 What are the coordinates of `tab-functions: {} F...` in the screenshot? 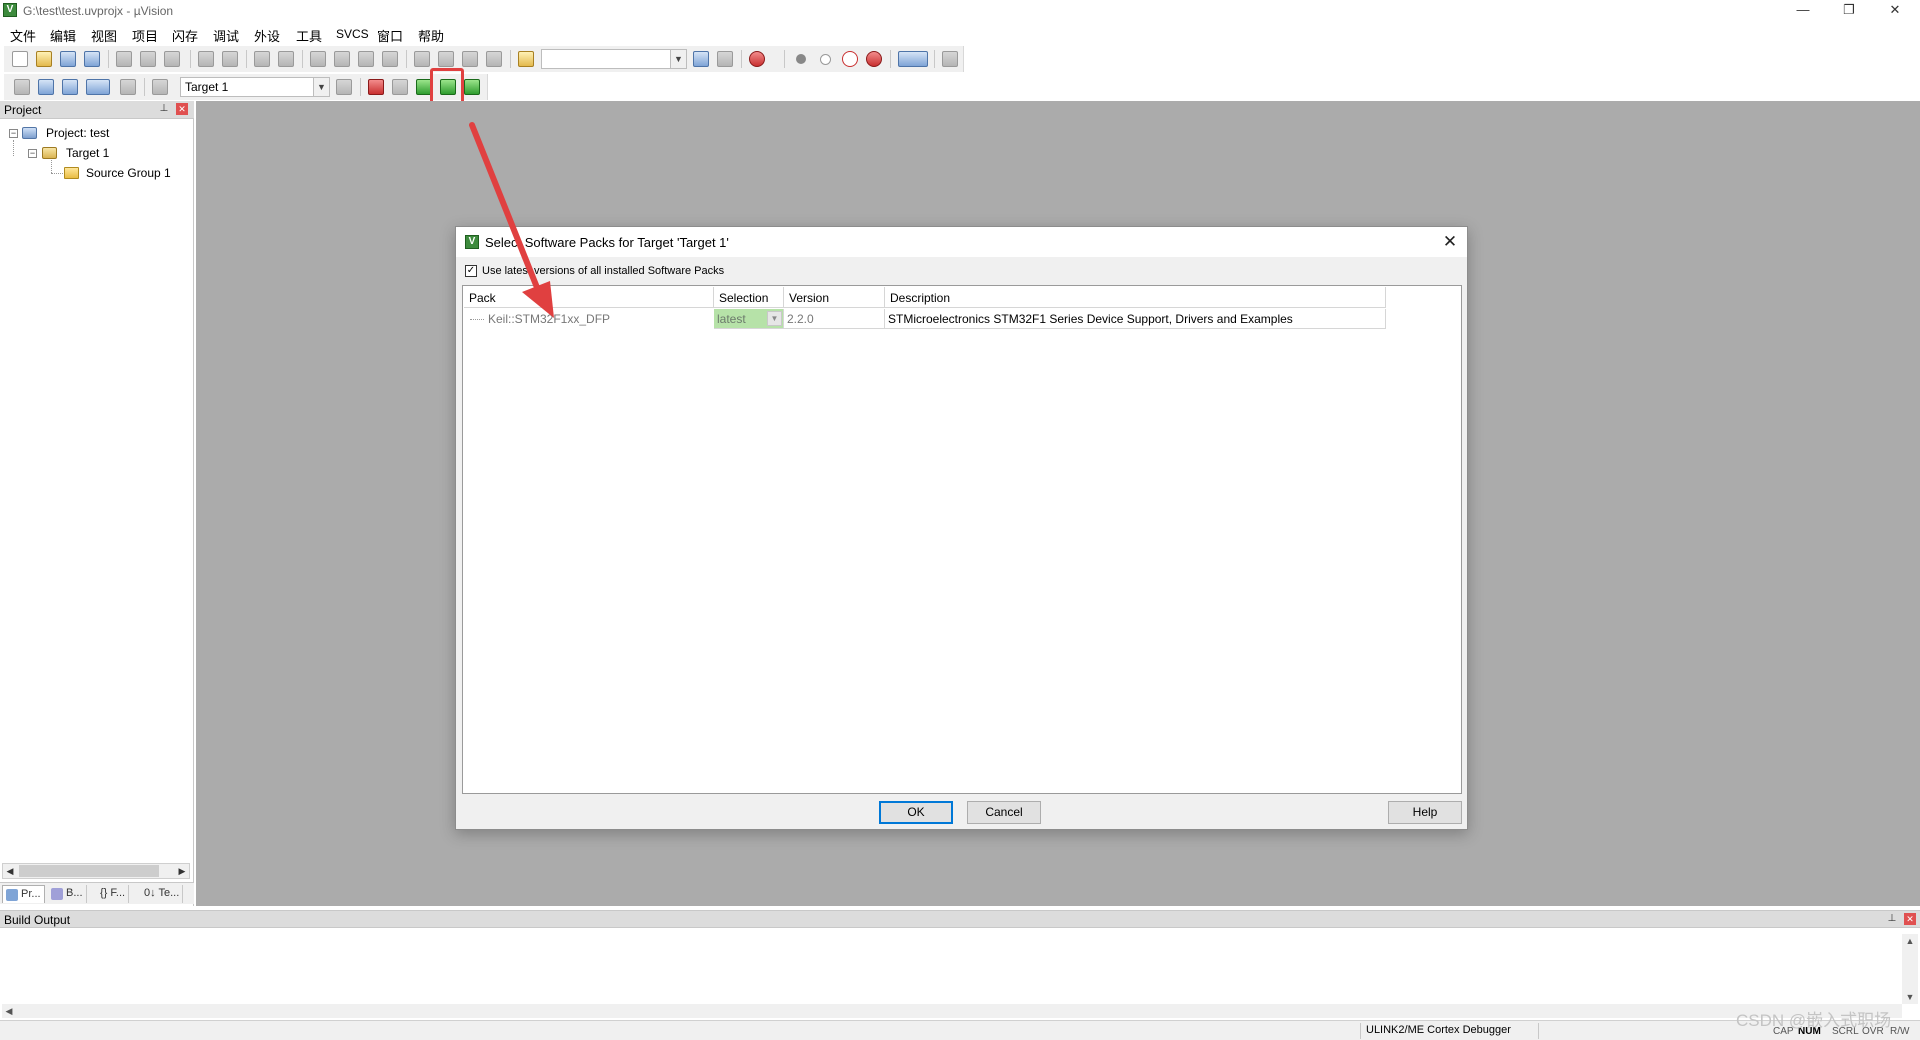 It's located at (112, 894).